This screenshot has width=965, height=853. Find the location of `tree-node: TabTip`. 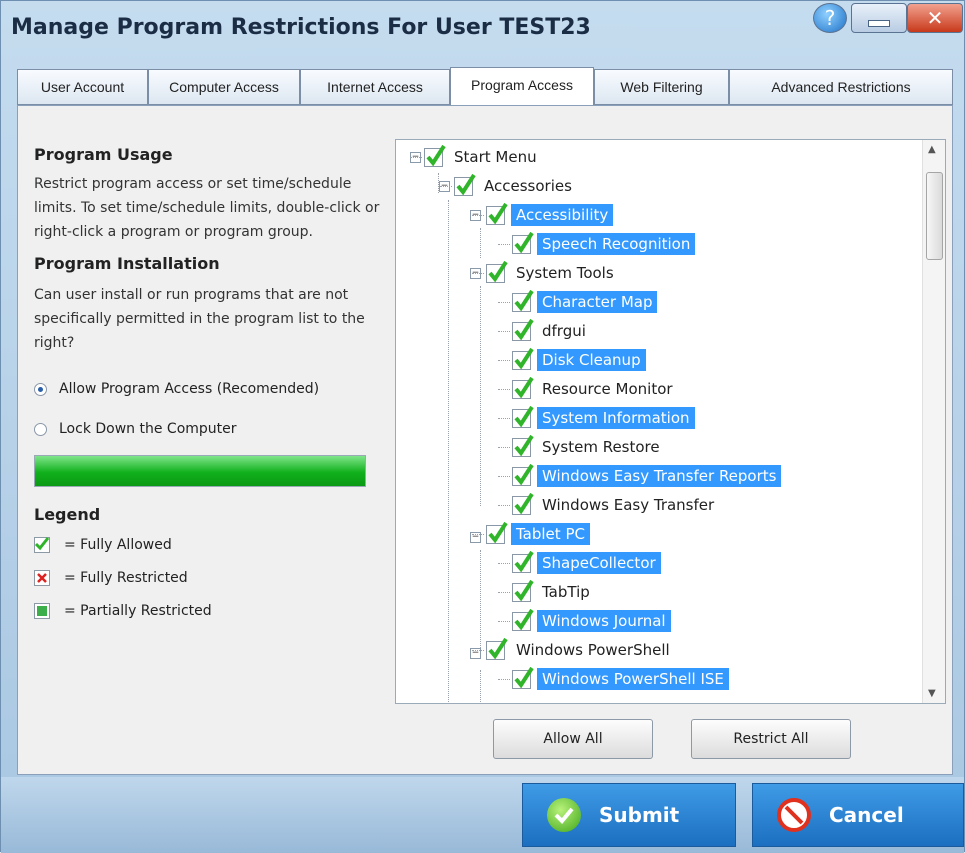

tree-node: TabTip is located at coordinates (553, 592).